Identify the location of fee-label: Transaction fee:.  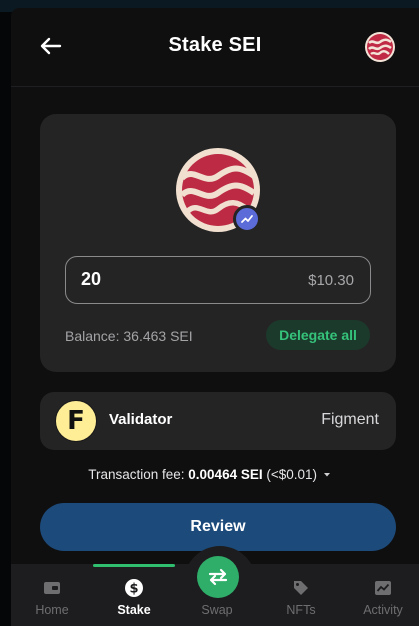
(136, 474).